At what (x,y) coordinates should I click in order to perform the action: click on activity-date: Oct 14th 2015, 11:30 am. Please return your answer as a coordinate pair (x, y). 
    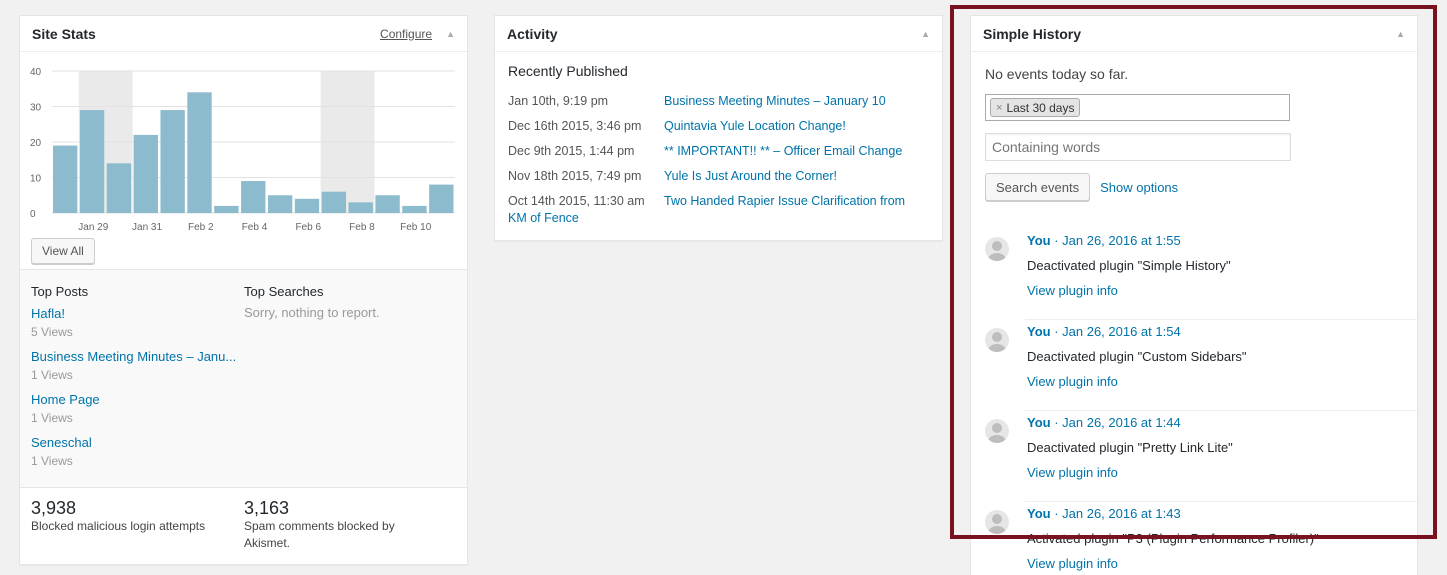
    Looking at the image, I should click on (576, 201).